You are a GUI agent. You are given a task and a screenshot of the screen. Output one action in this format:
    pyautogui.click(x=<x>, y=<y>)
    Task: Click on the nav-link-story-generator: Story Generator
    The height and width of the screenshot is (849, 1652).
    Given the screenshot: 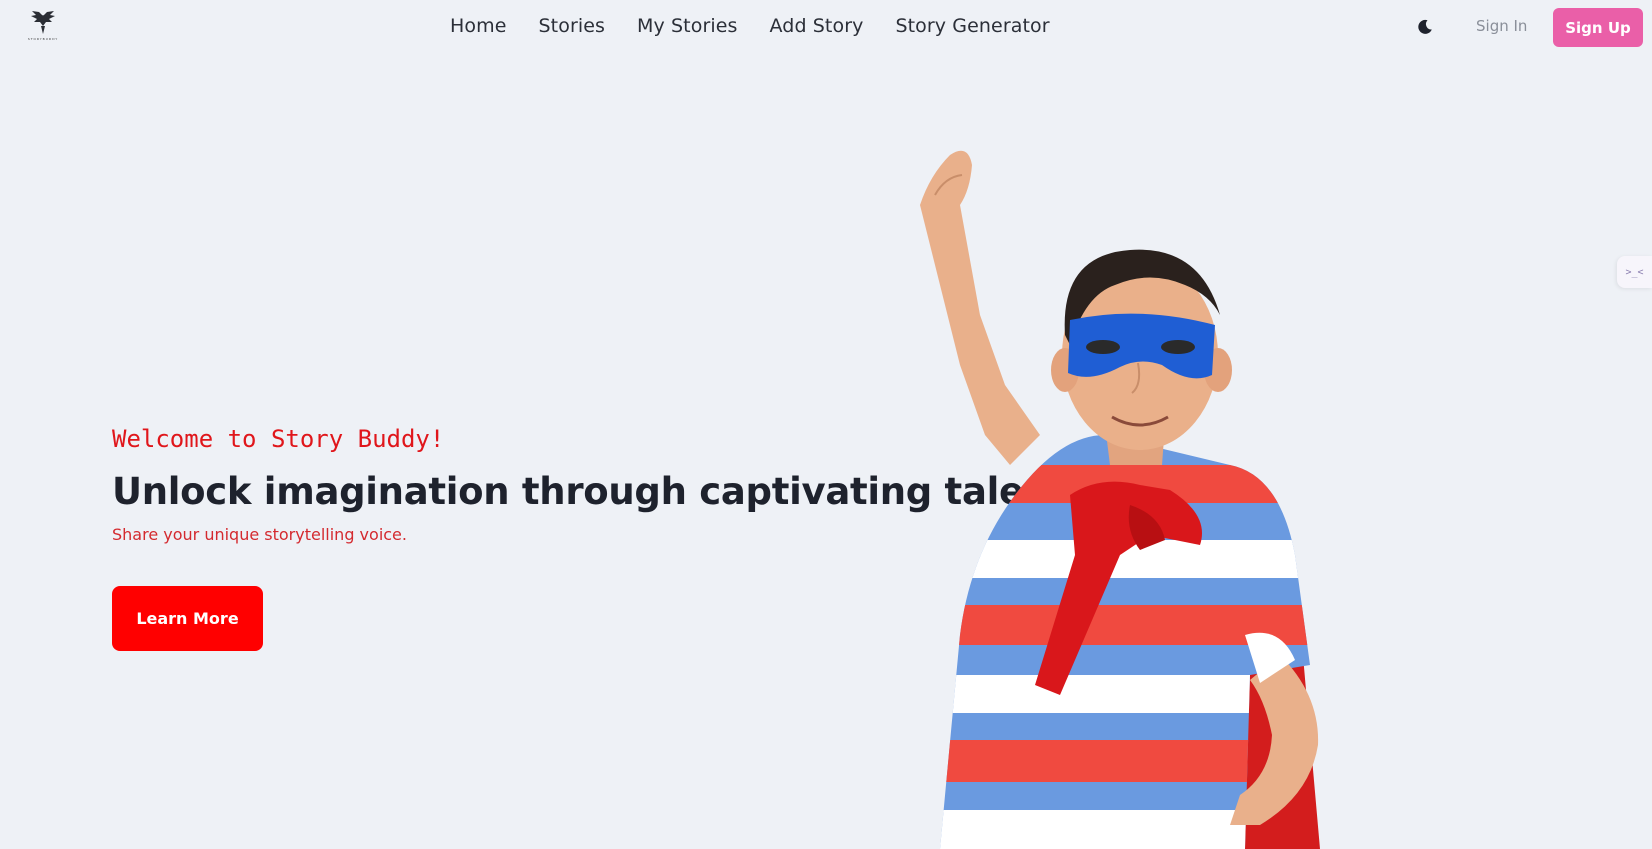 What is the action you would take?
    pyautogui.click(x=972, y=26)
    